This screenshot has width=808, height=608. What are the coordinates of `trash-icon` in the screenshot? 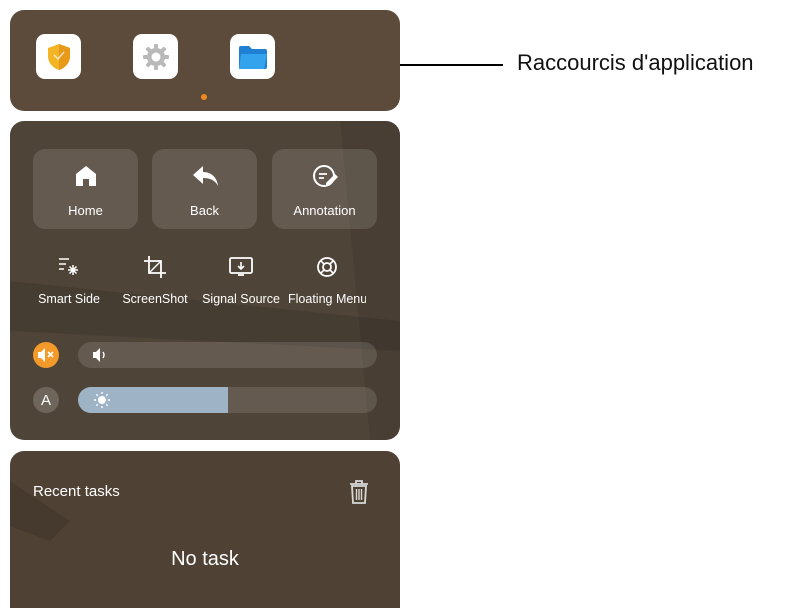 It's located at (359, 492).